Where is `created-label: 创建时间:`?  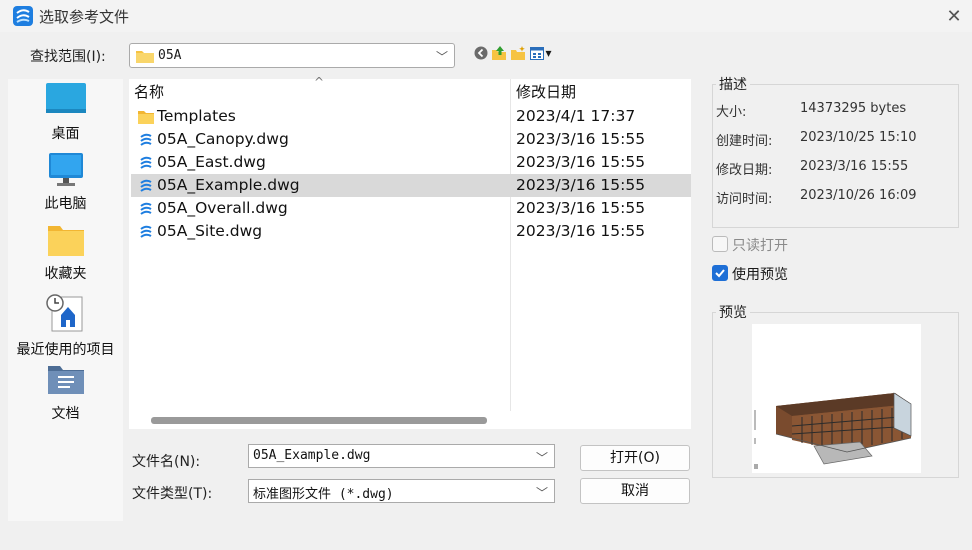 created-label: 创建时间: is located at coordinates (744, 141).